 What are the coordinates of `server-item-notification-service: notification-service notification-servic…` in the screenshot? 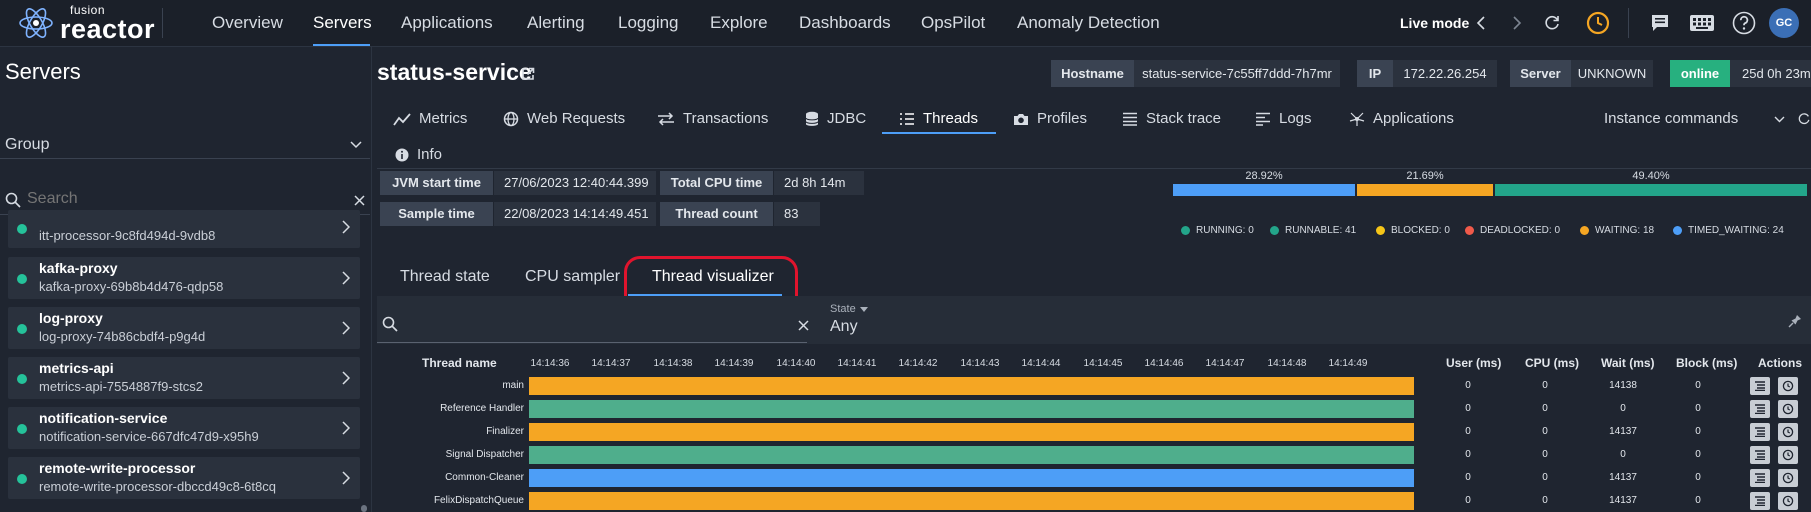 It's located at (184, 428).